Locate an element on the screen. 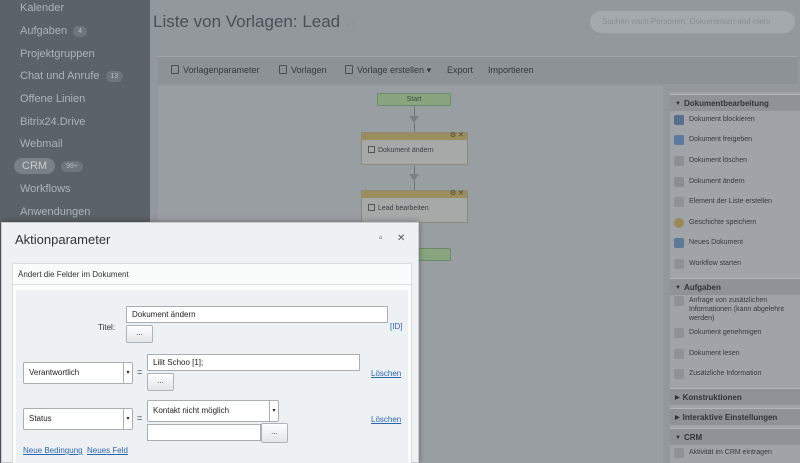 This screenshot has width=800, height=463. panel-item: Element der Liste erstellen is located at coordinates (736, 202).